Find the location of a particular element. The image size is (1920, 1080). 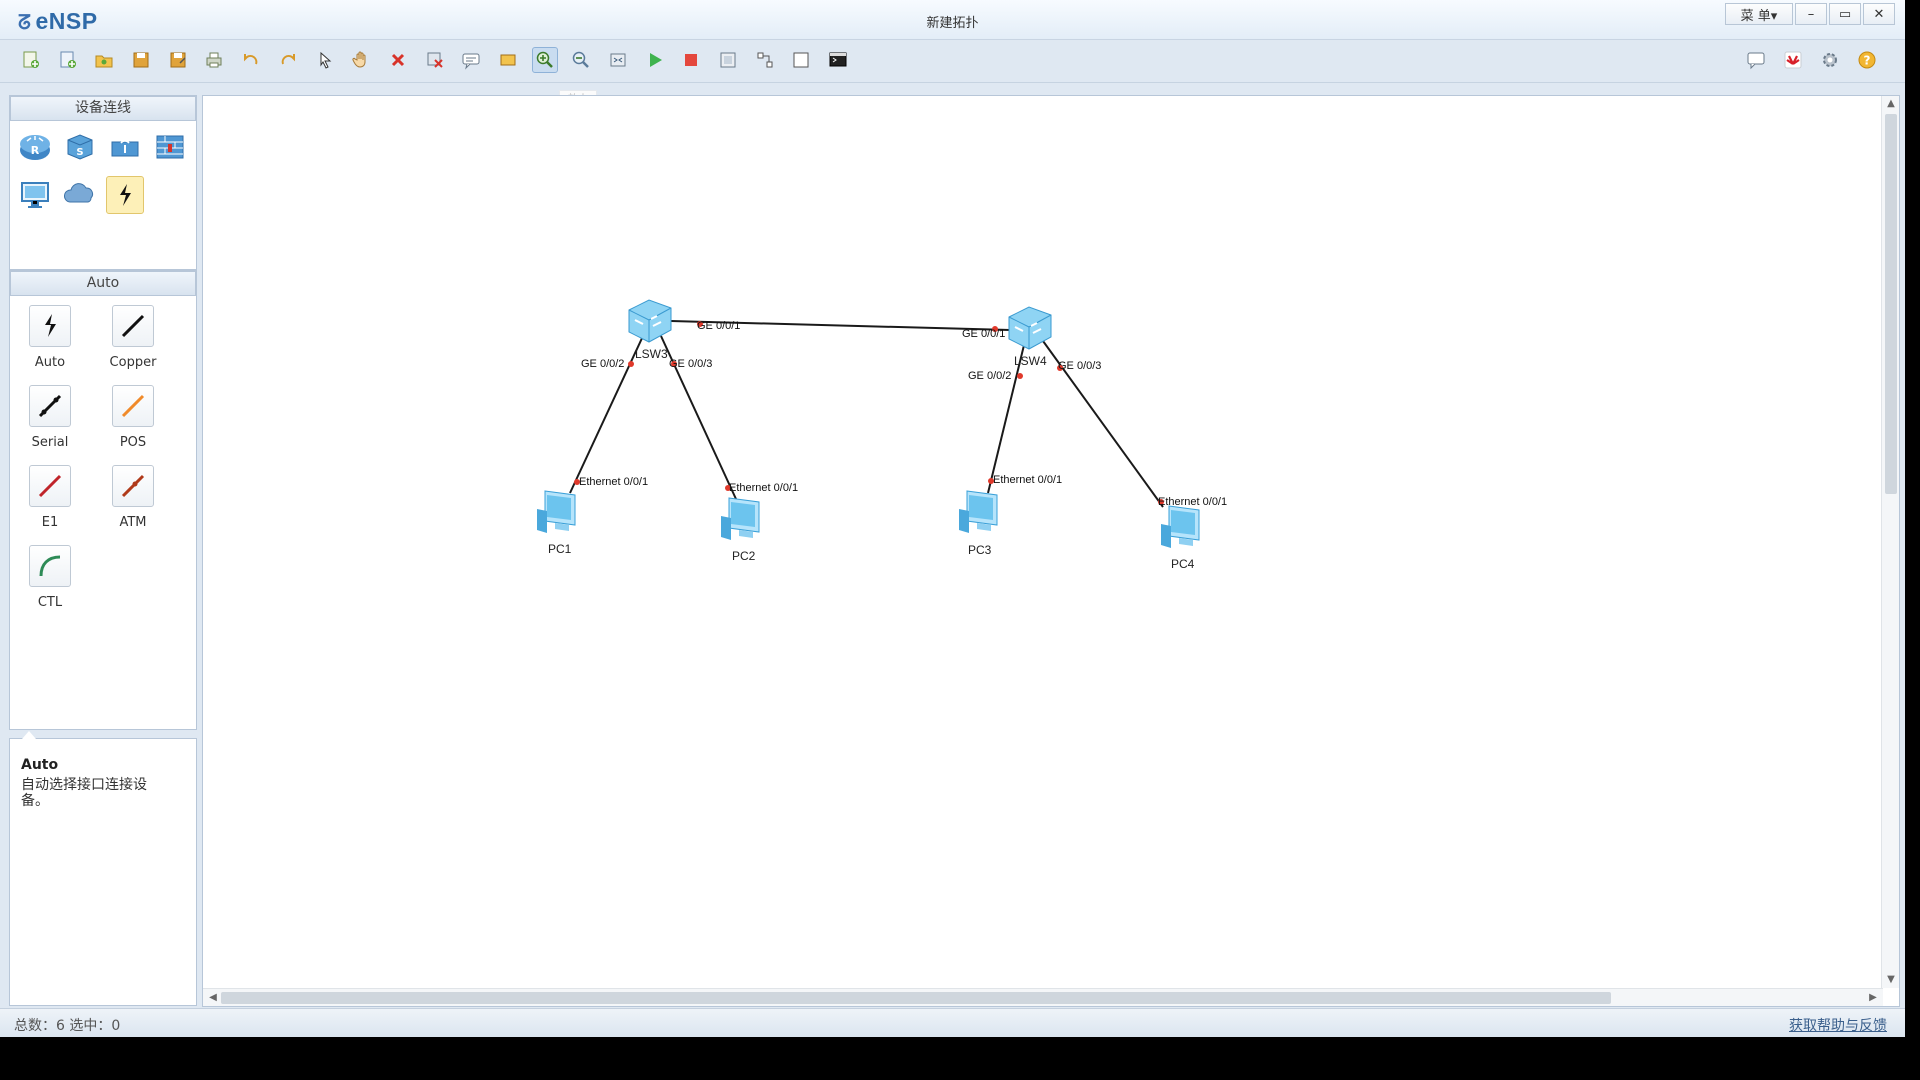

chat-button is located at coordinates (1756, 60).